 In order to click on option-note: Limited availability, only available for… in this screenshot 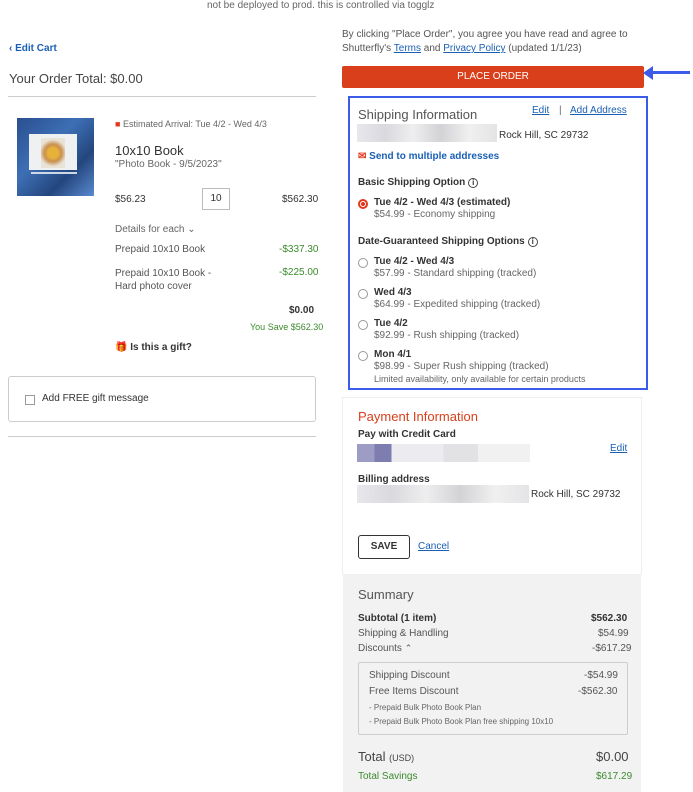, I will do `click(480, 379)`.